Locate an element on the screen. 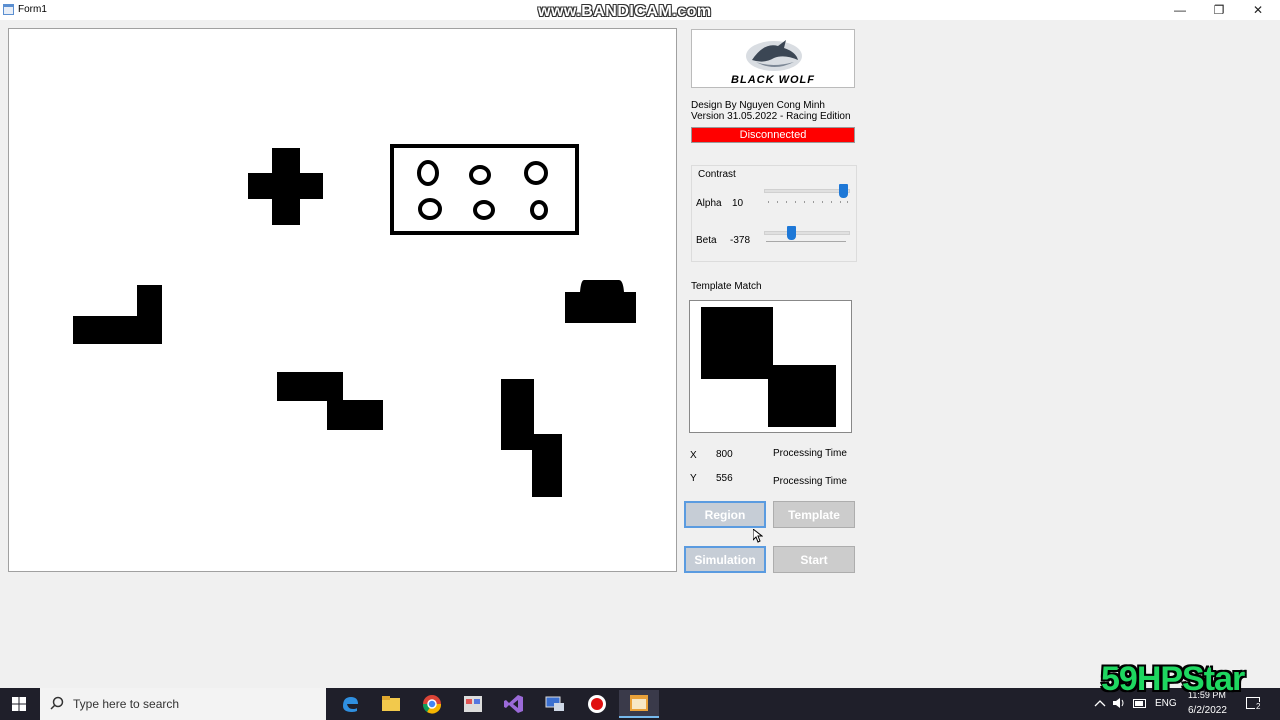 The height and width of the screenshot is (720, 1280). processing-time-label: Processing Time is located at coordinates (810, 453).